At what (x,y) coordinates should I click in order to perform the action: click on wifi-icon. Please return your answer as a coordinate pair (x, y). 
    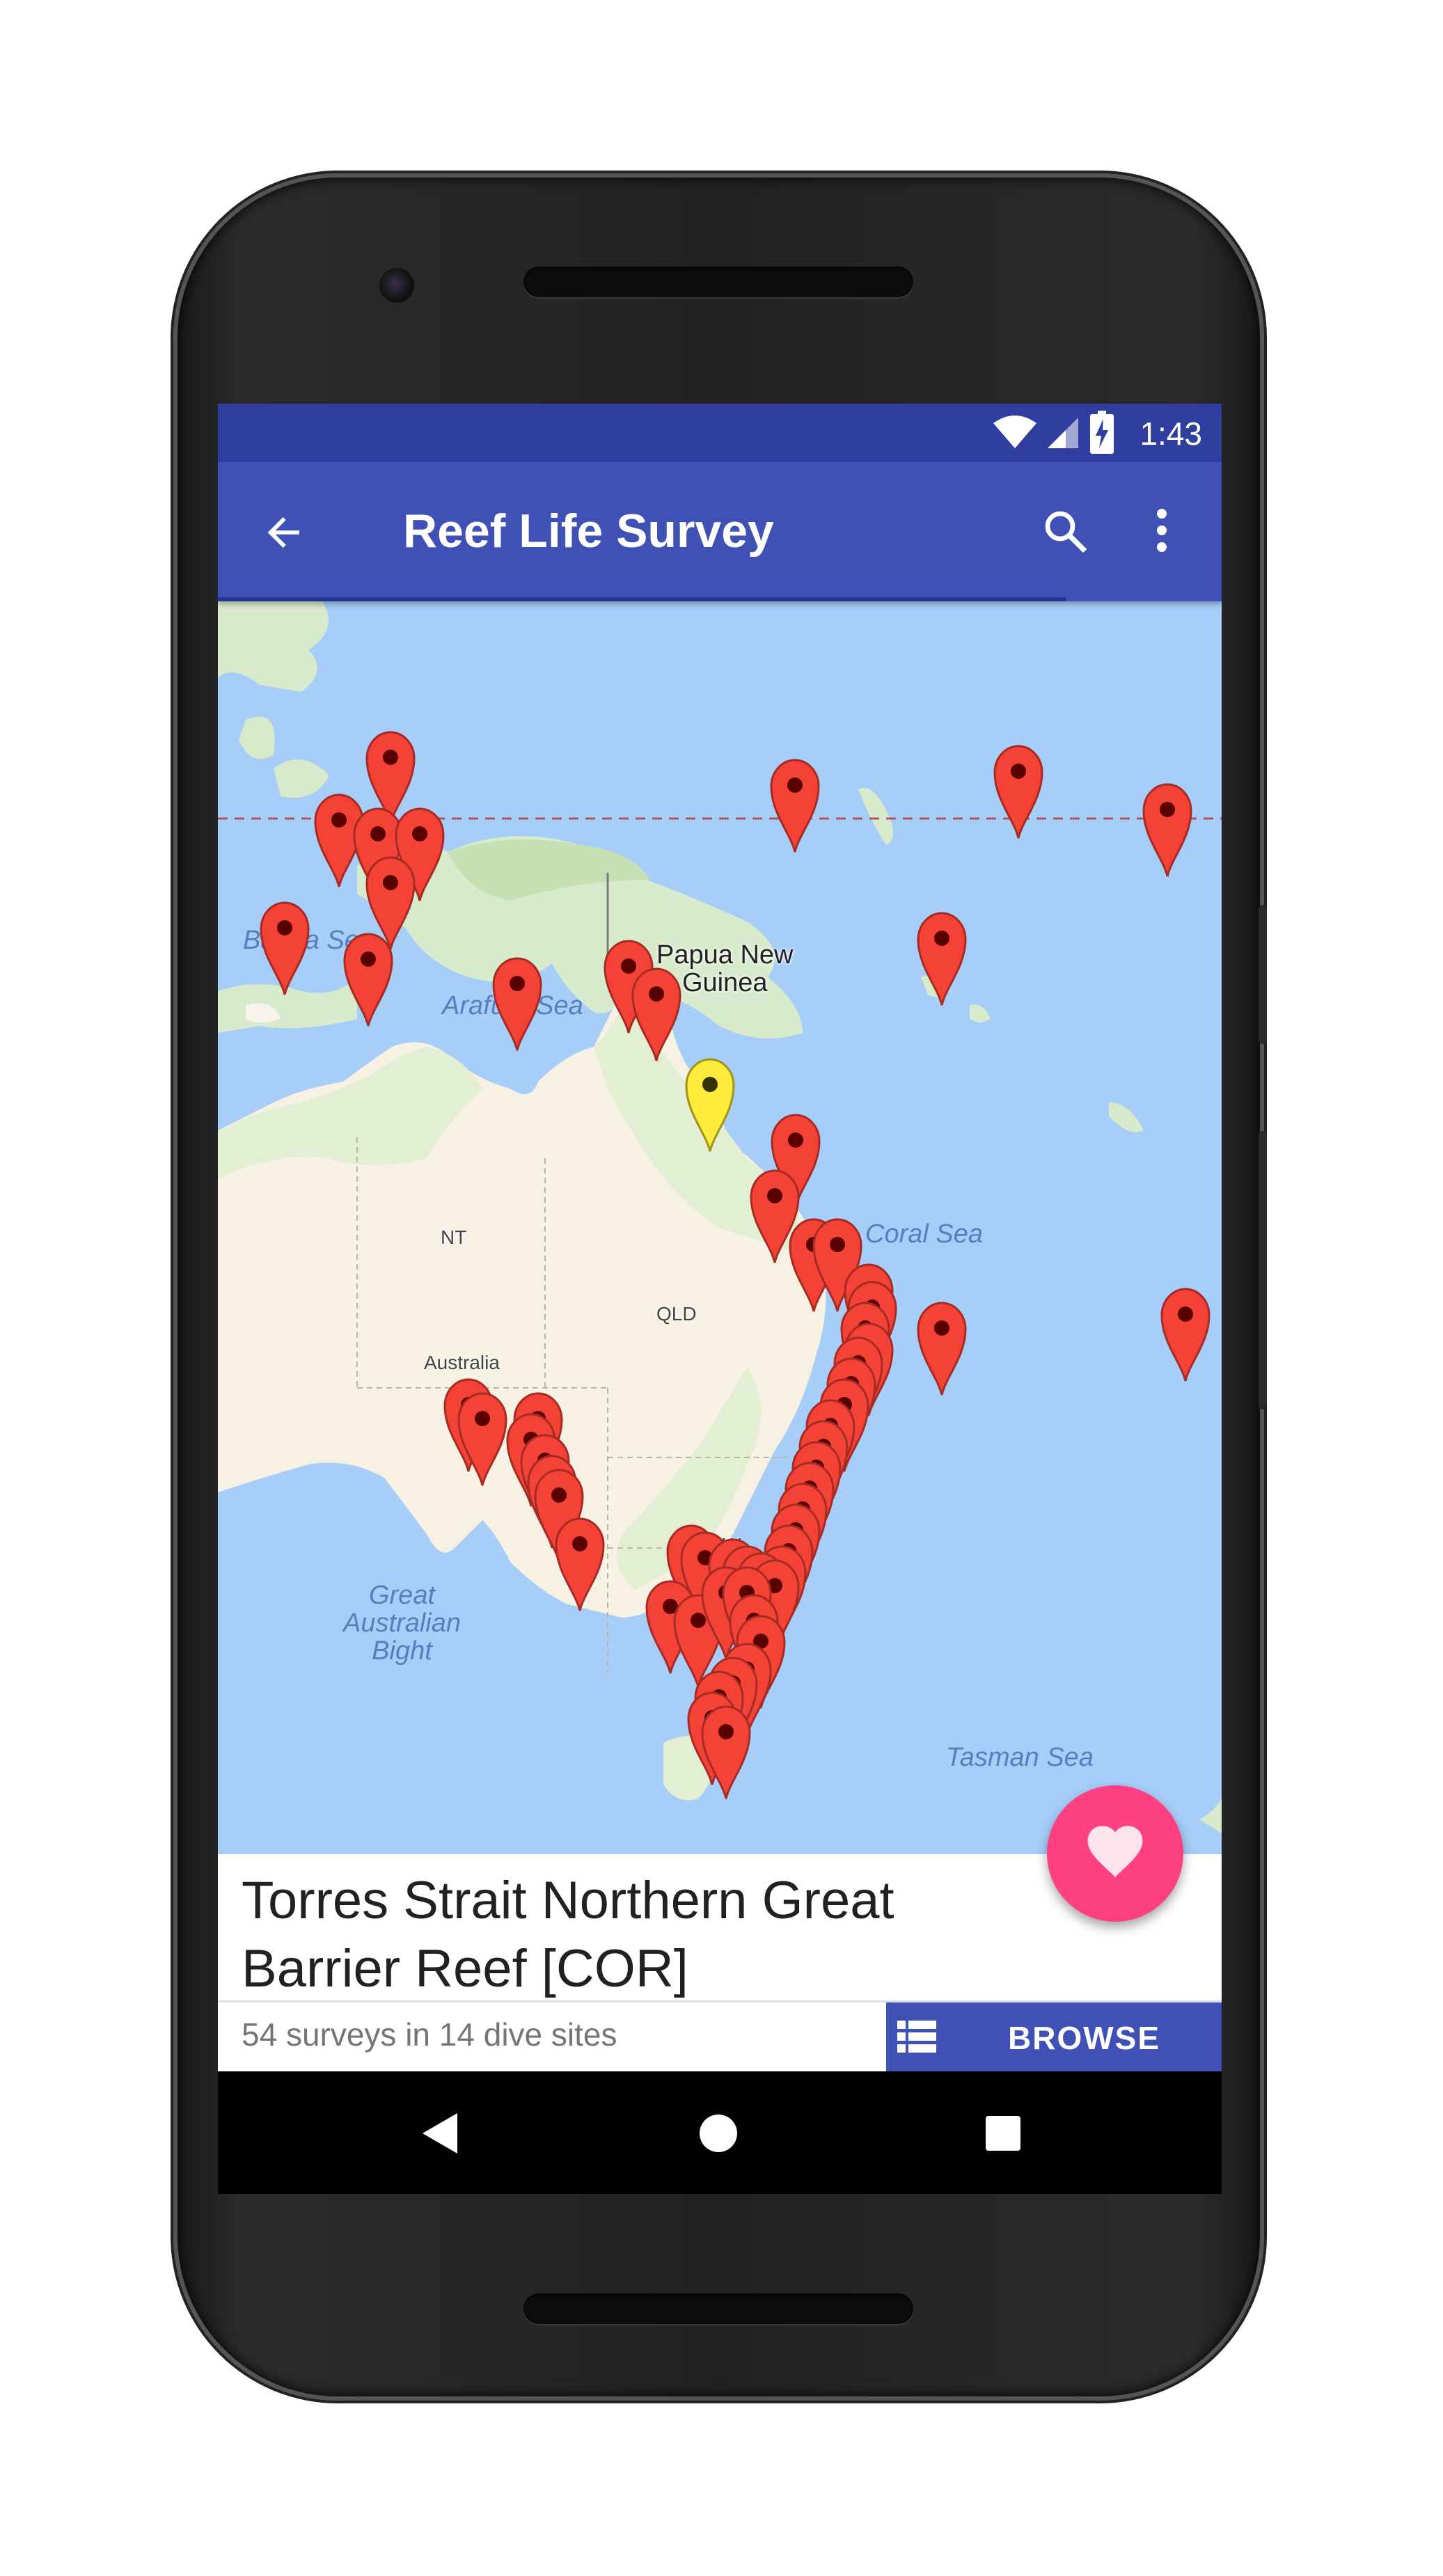
    Looking at the image, I should click on (1014, 432).